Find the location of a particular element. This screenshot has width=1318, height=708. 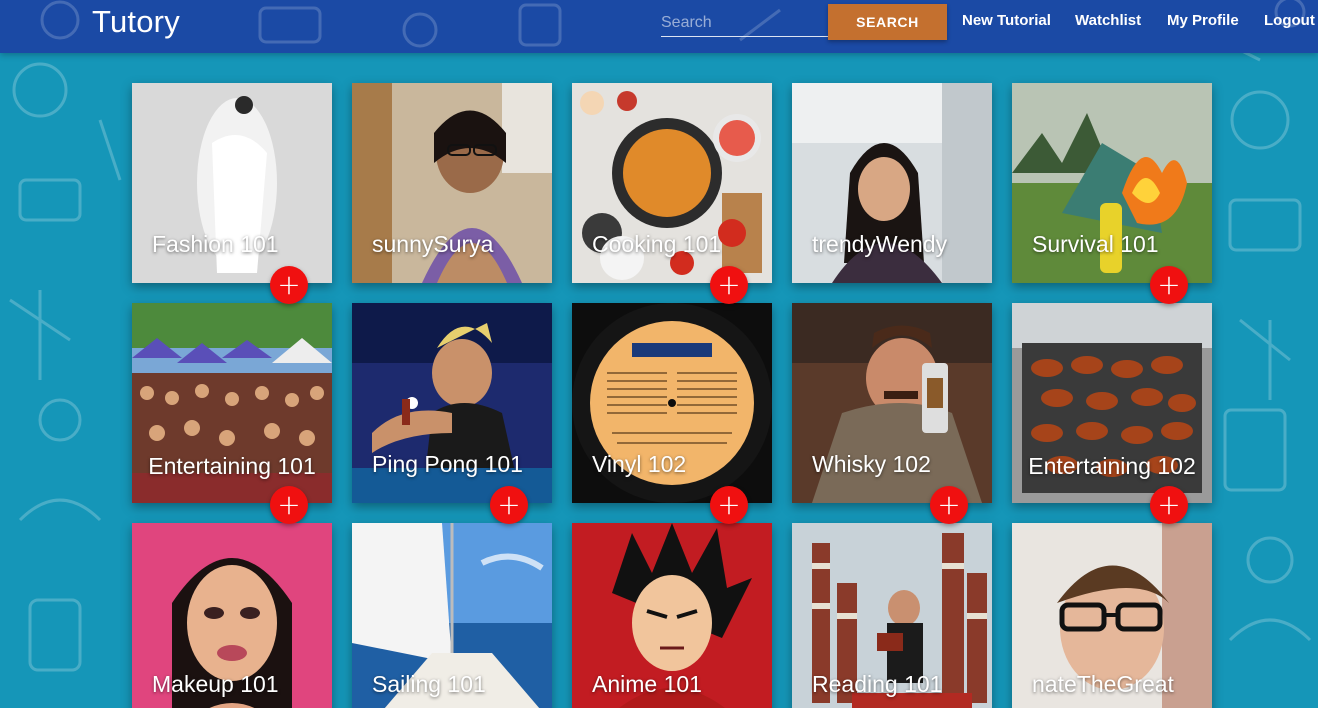

card-title: trendyWendy is located at coordinates (880, 244).